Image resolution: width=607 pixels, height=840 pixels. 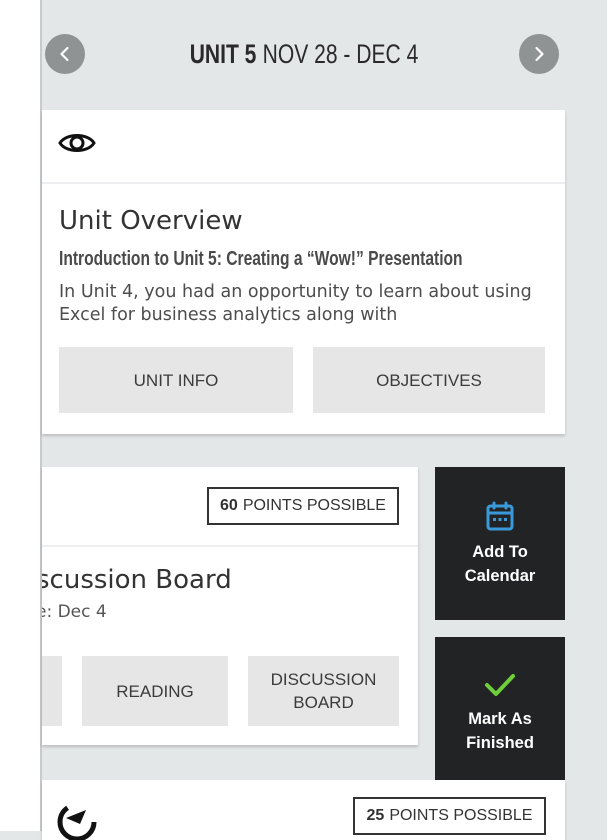 What do you see at coordinates (176, 380) in the screenshot?
I see `unit-info-button: UNIT INFO` at bounding box center [176, 380].